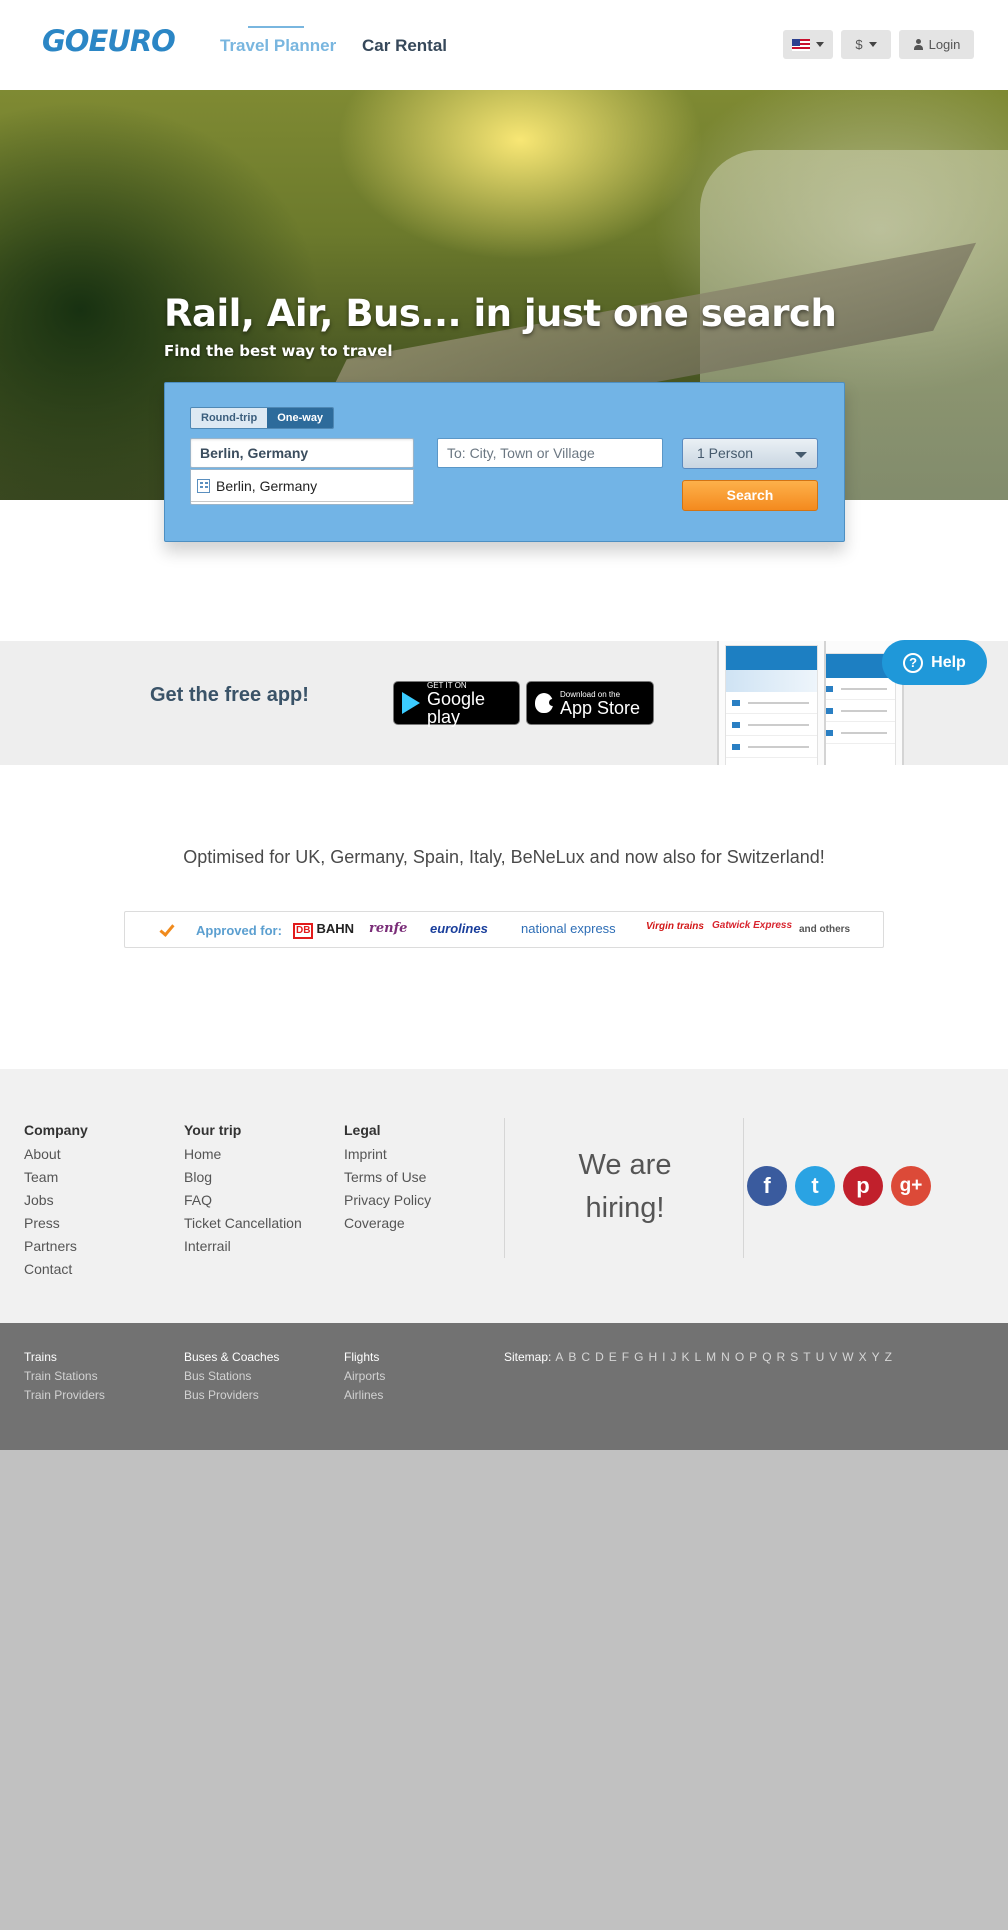 Image resolution: width=1008 pixels, height=1930 pixels. I want to click on google-play-icon, so click(411, 703).